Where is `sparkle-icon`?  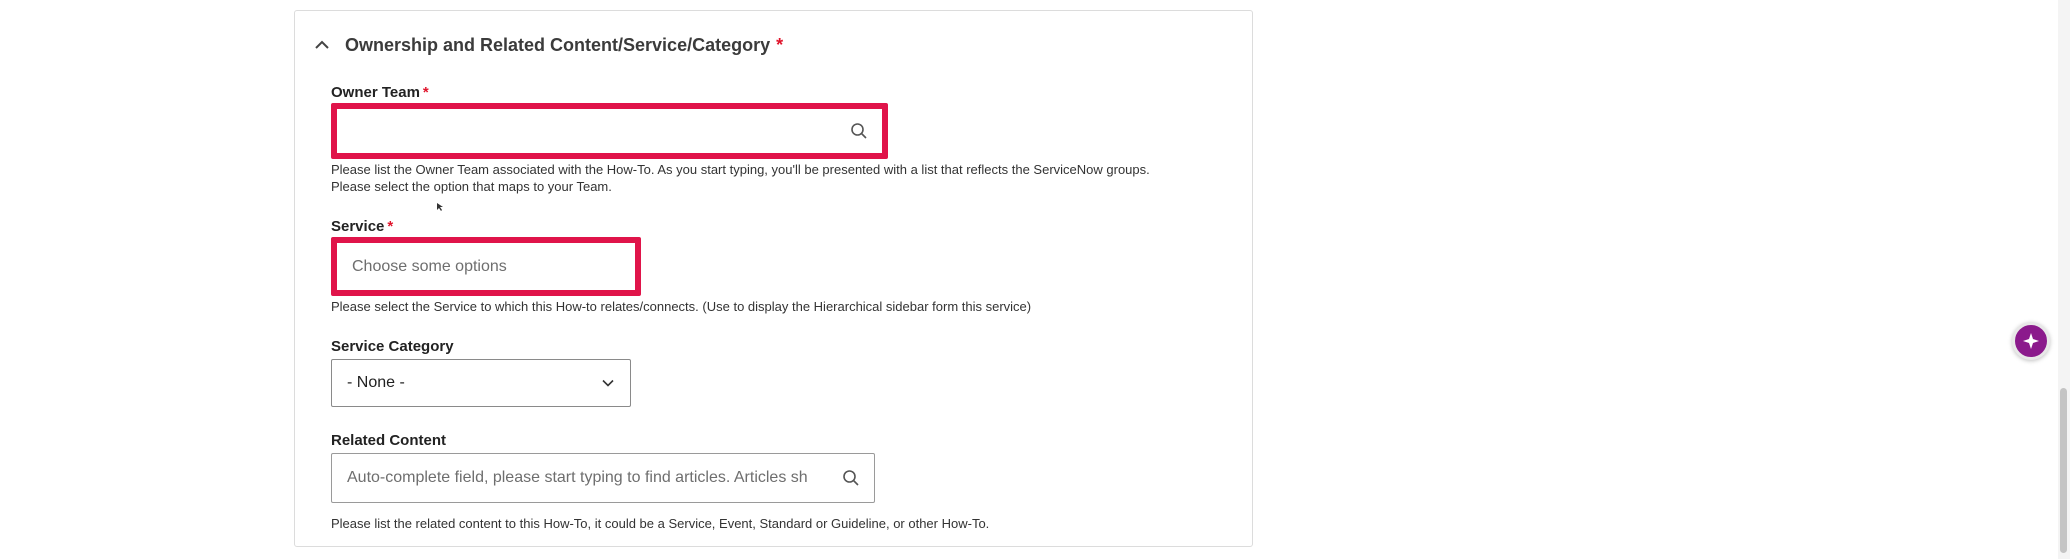 sparkle-icon is located at coordinates (2031, 341).